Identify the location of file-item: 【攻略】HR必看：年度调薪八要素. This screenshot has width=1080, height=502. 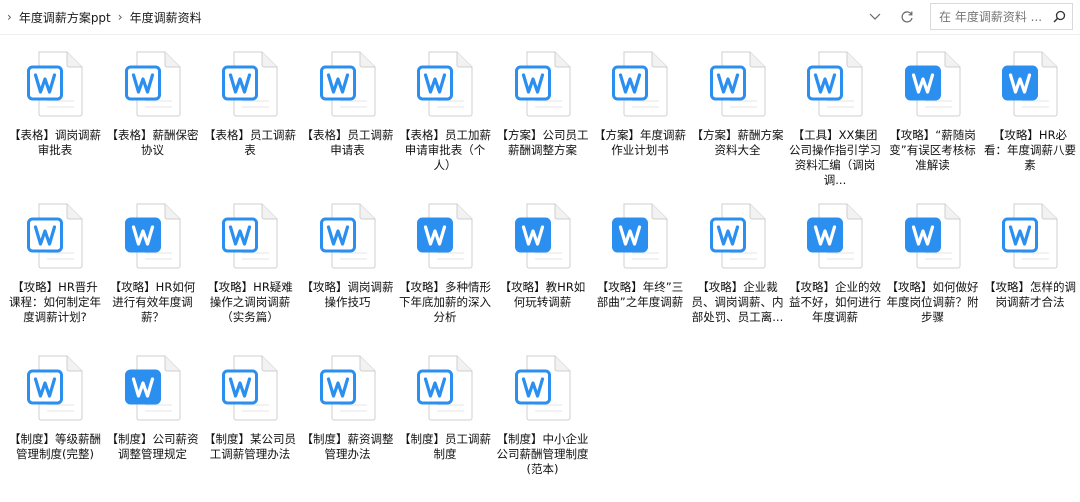
(1030, 116).